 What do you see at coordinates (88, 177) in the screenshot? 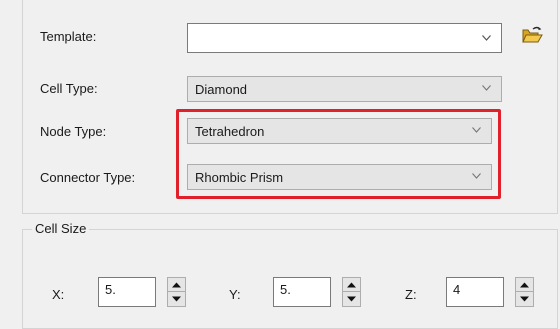
I see `connector-type-label: Connector Type:` at bounding box center [88, 177].